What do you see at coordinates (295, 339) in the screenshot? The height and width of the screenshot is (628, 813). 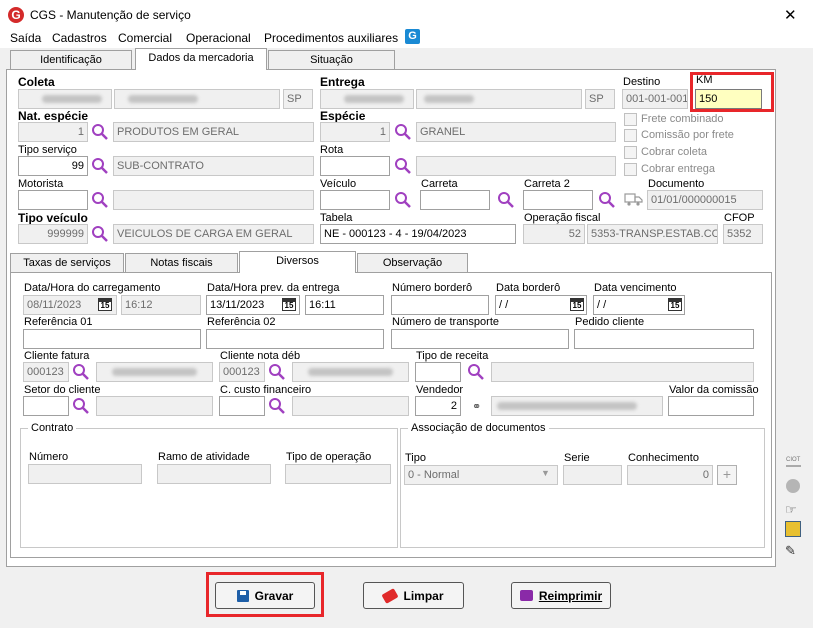 I see `referencia2-input` at bounding box center [295, 339].